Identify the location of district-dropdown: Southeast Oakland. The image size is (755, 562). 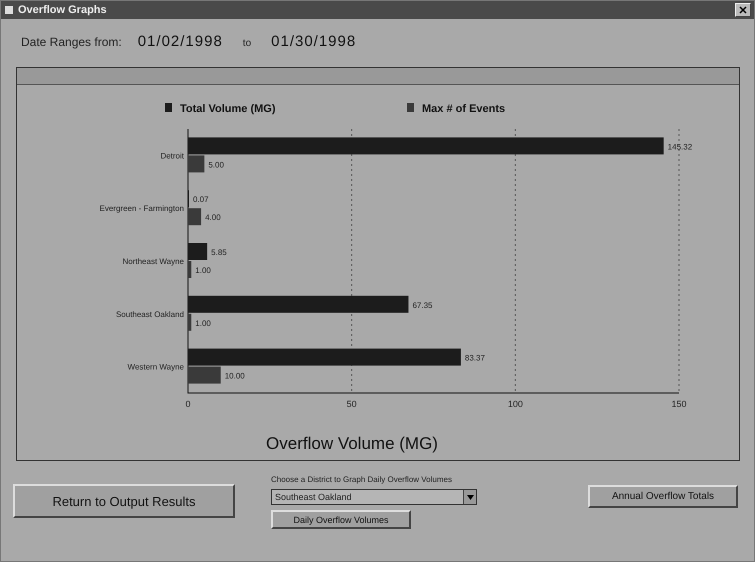
(374, 497).